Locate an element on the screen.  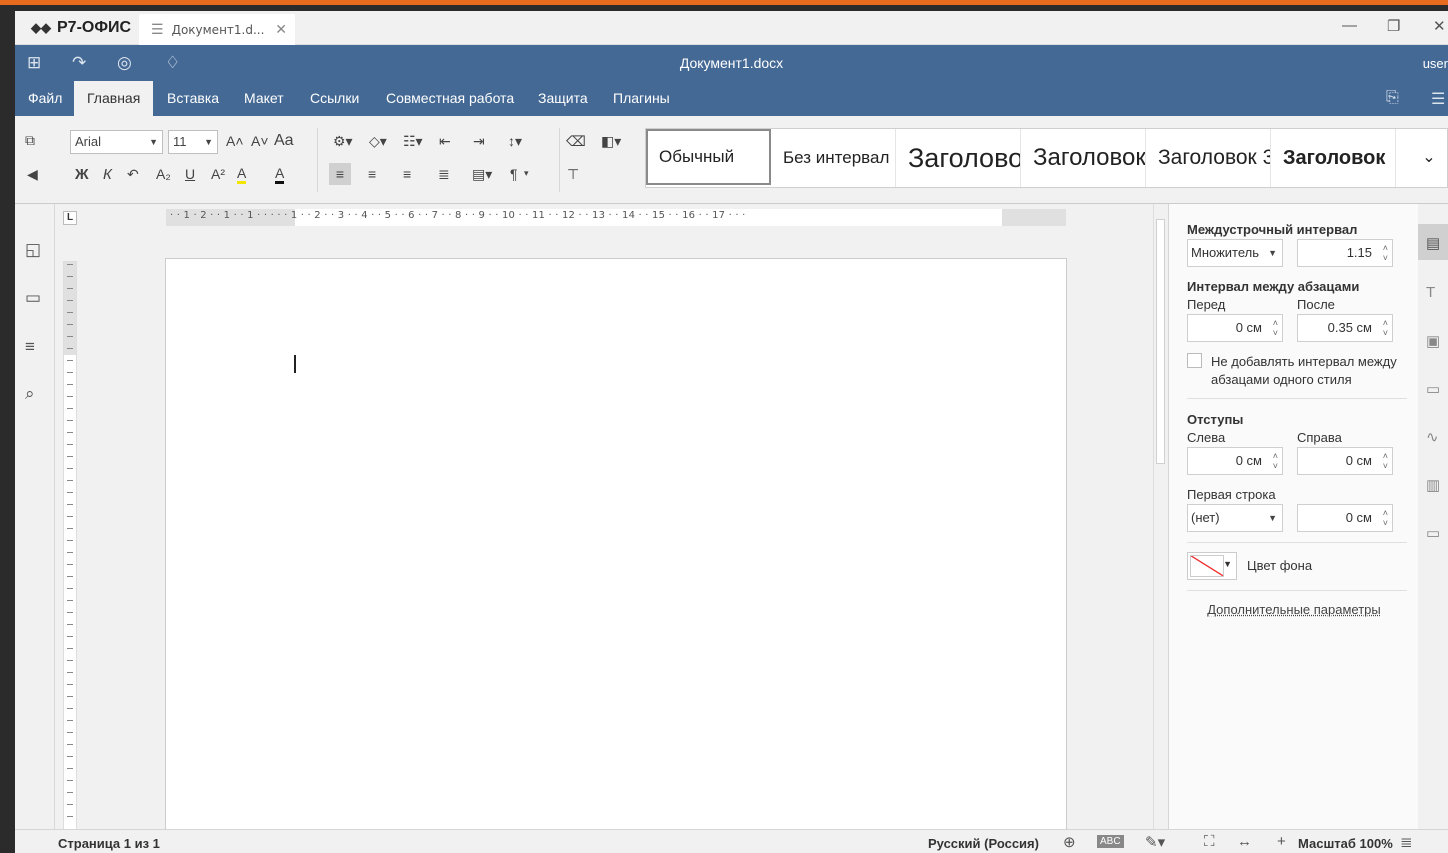
style-heading-1: Заголовок 1 is located at coordinates (958, 158).